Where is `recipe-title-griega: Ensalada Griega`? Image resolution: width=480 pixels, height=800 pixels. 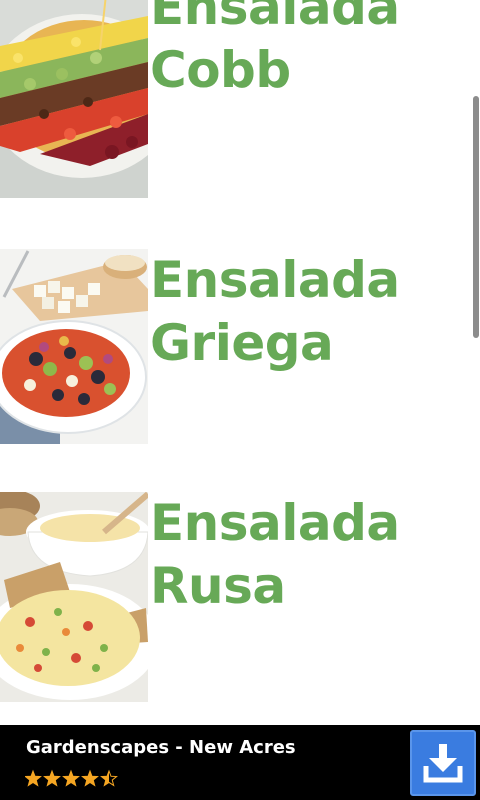 recipe-title-griega: Ensalada Griega is located at coordinates (275, 311).